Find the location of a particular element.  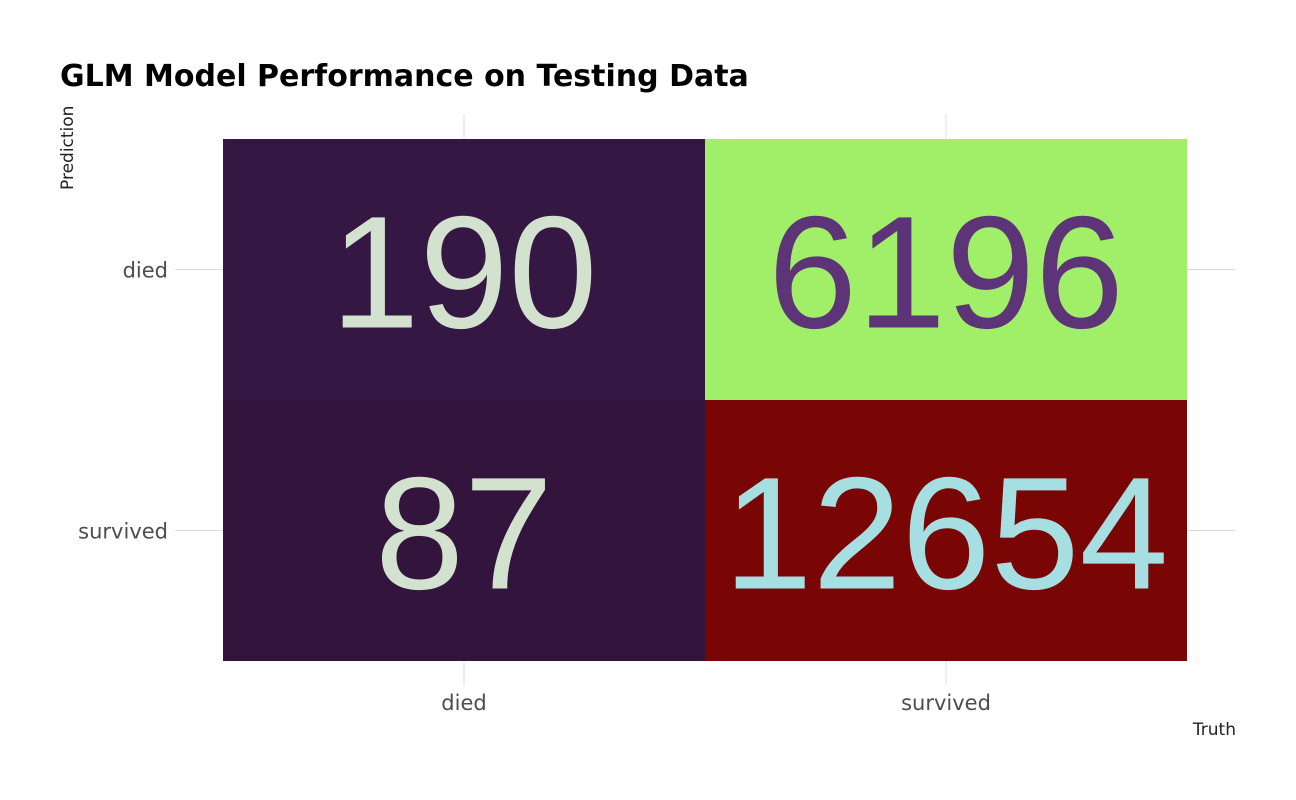

y-tick-label: died is located at coordinates (145, 271).